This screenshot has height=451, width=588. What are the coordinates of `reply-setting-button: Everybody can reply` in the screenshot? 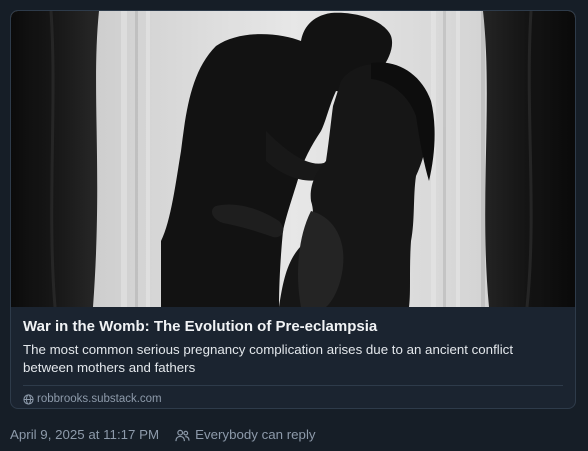 It's located at (245, 435).